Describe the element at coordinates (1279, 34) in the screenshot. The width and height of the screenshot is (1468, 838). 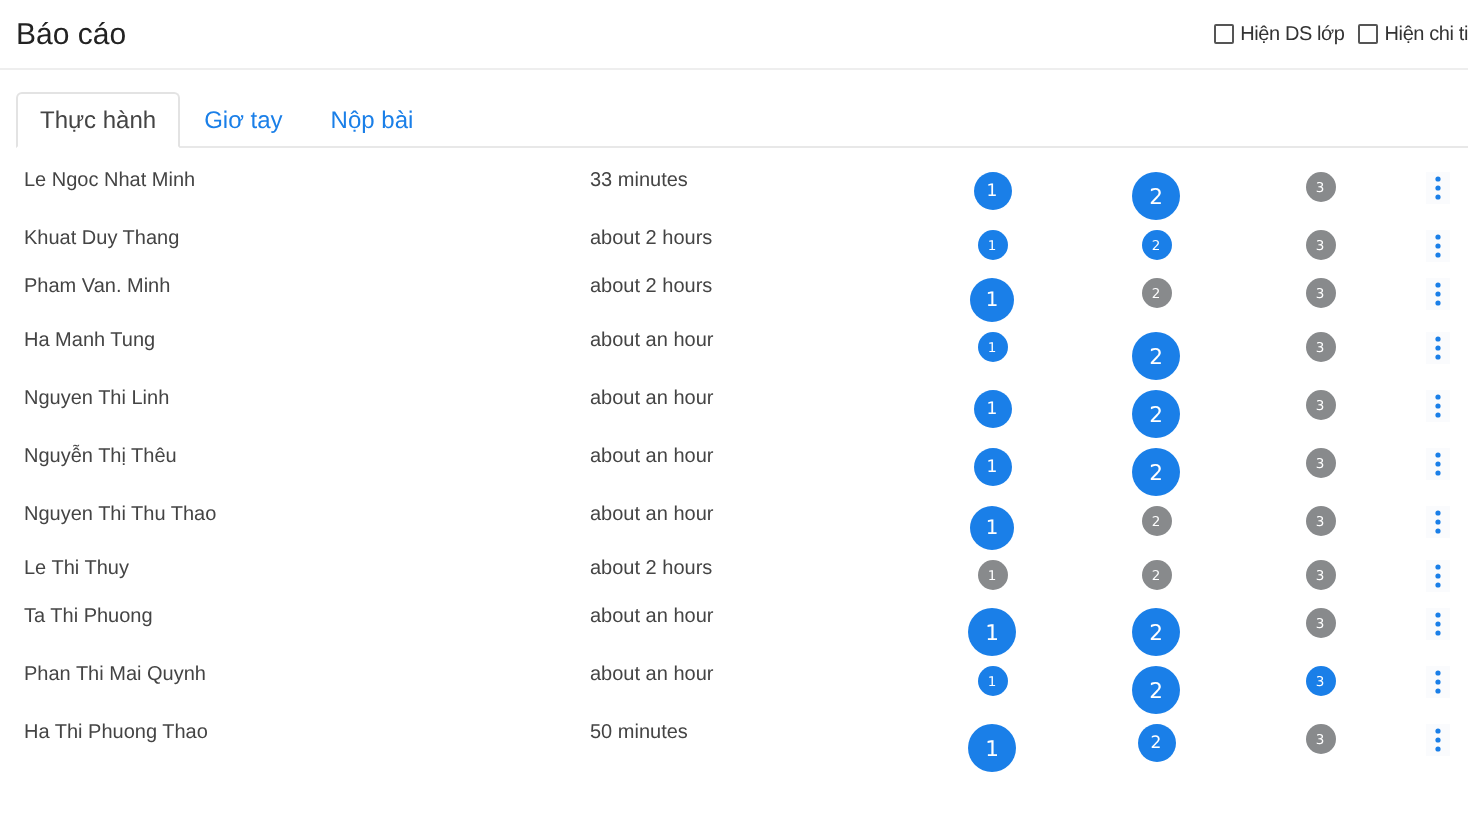
I see `checkbox-option: Hiện DS lớp` at that location.